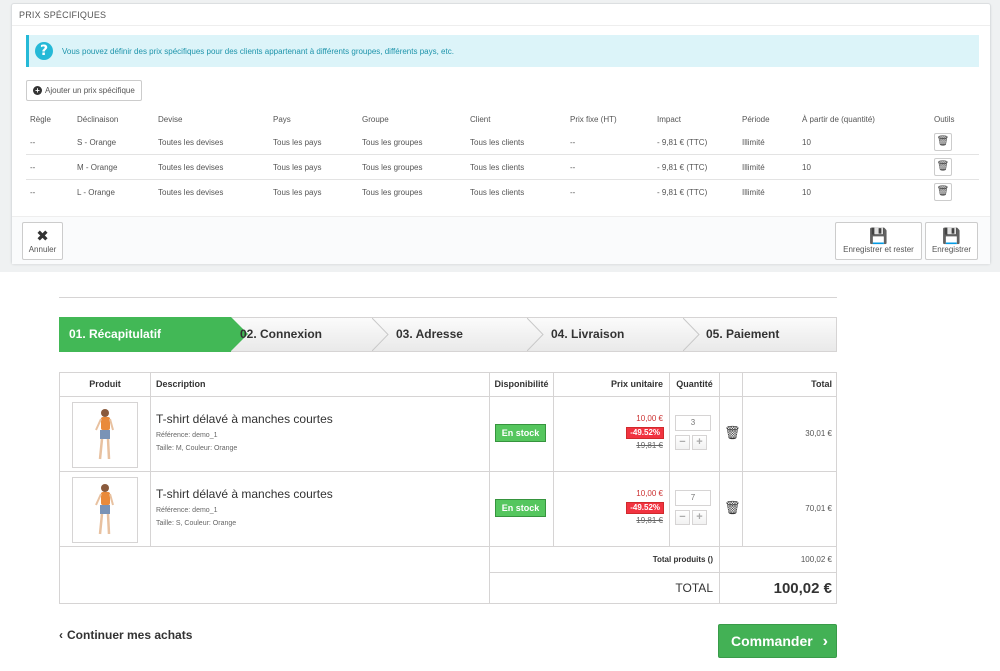  Describe the element at coordinates (196, 523) in the screenshot. I see `product-attributes-link: Taille: S, Couleur: Orange` at that location.